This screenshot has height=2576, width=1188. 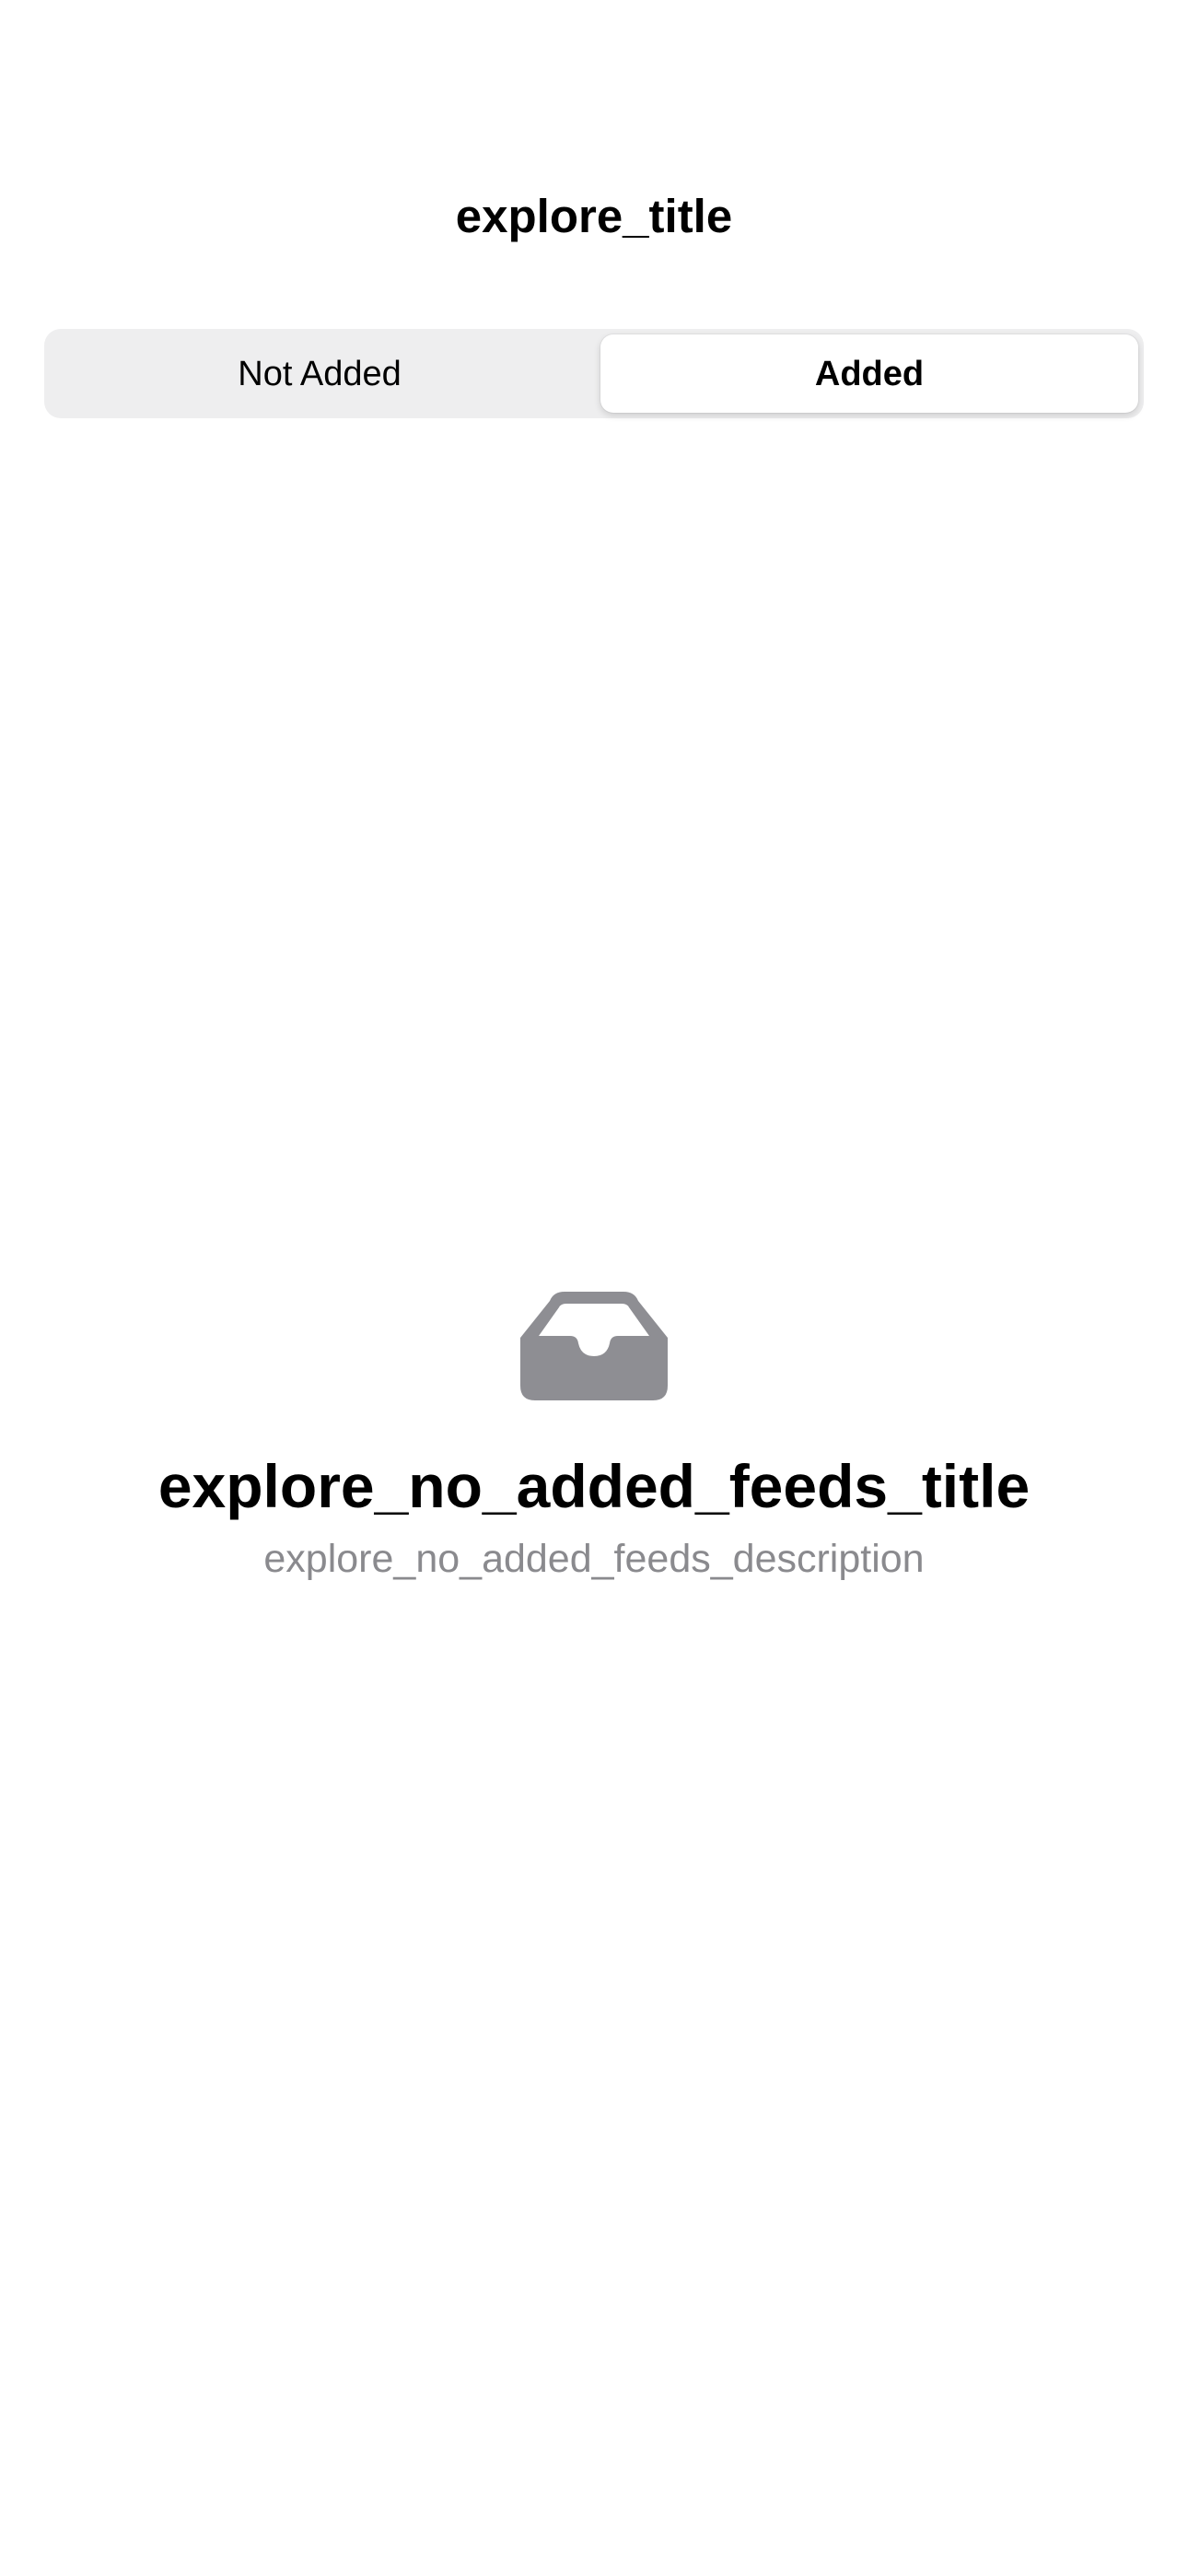 What do you see at coordinates (594, 1486) in the screenshot?
I see `empty-state-title: explore_no_added_feeds_title` at bounding box center [594, 1486].